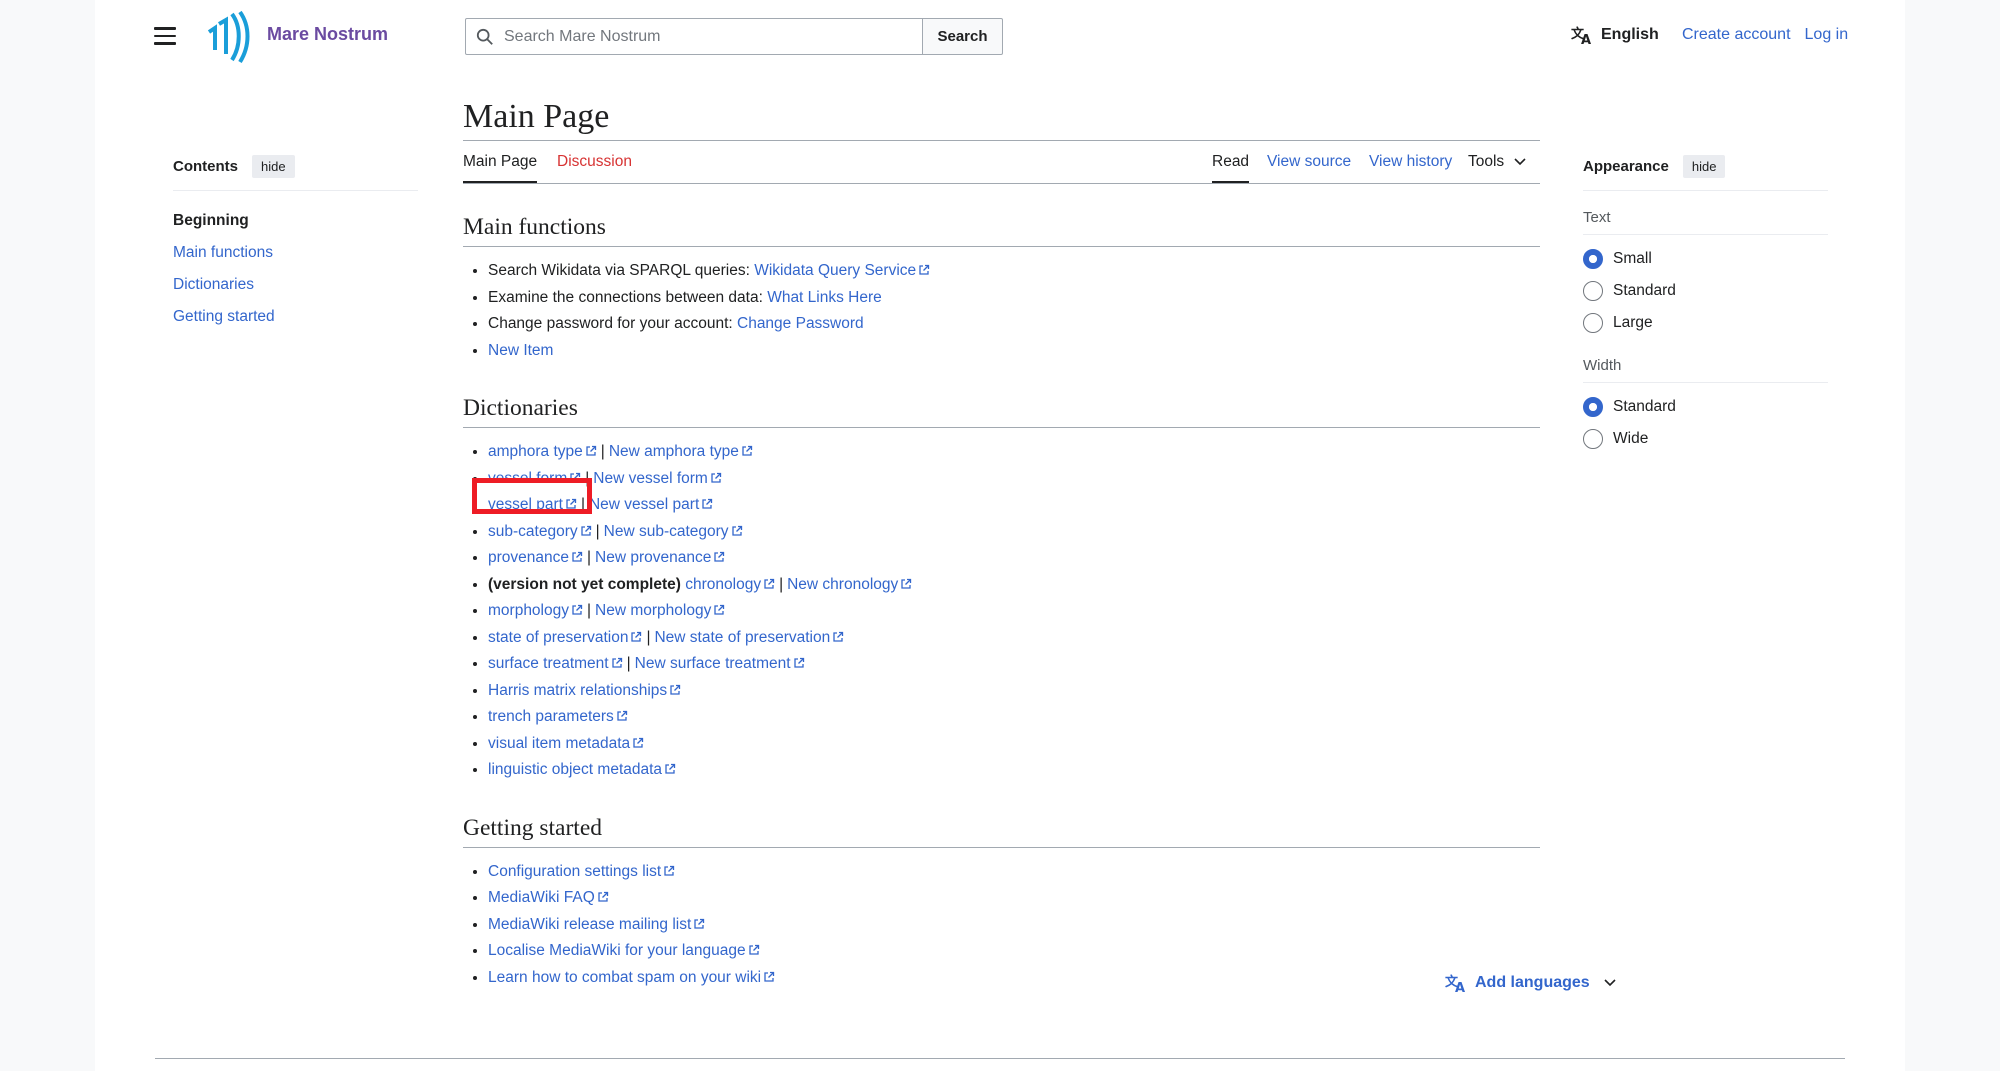 This screenshot has height=1071, width=2000. What do you see at coordinates (558, 637) in the screenshot?
I see `dictionary-link: state of preservation` at bounding box center [558, 637].